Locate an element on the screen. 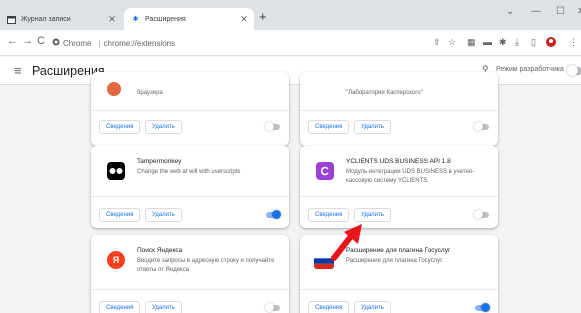  yclients-icon is located at coordinates (325, 171).